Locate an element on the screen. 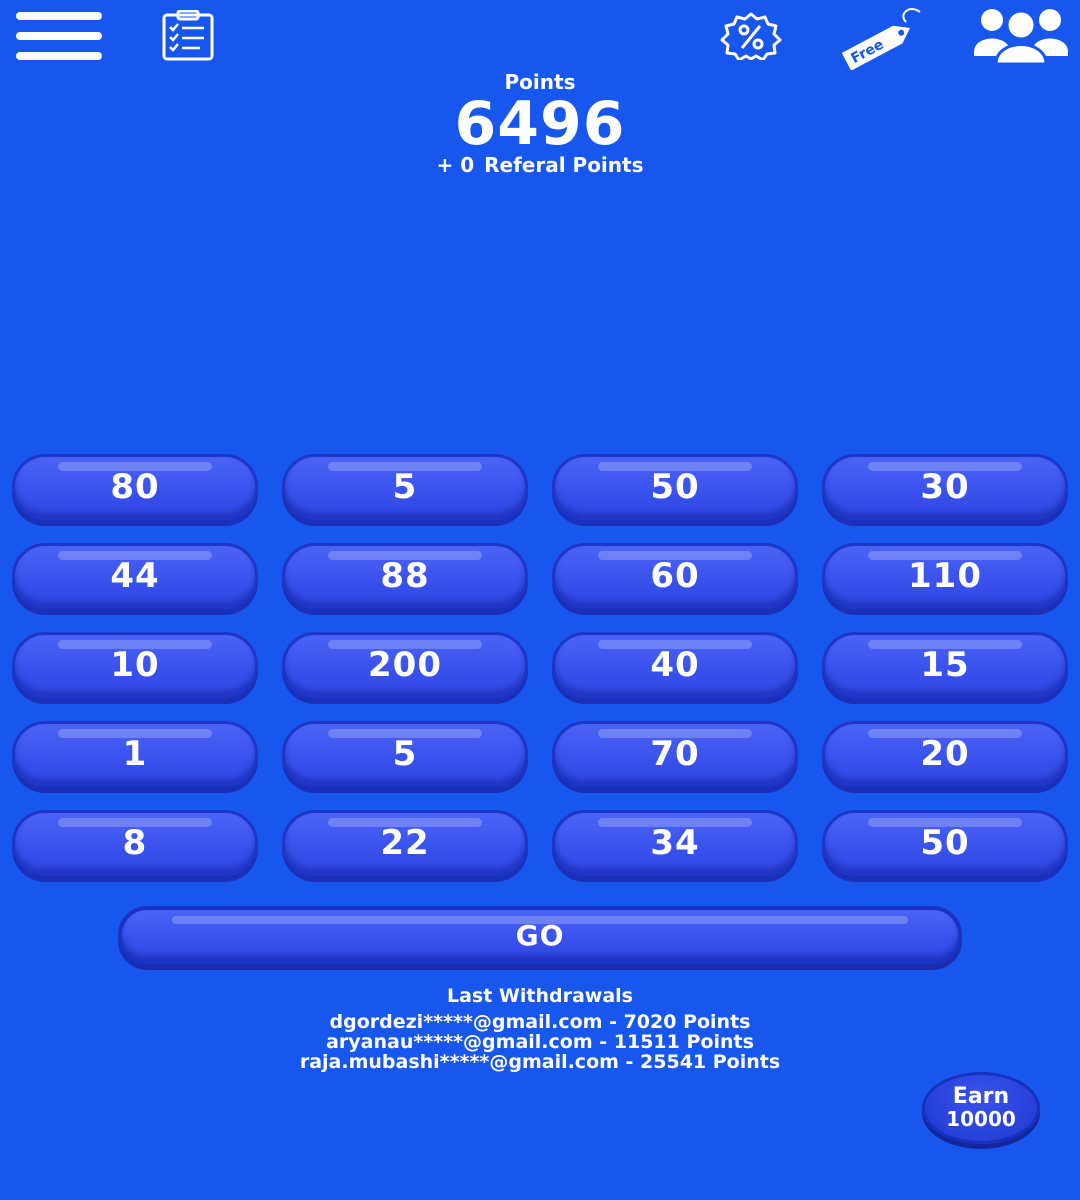 This screenshot has width=1080, height=1200. free-tag-icon: Free is located at coordinates (881, 39).